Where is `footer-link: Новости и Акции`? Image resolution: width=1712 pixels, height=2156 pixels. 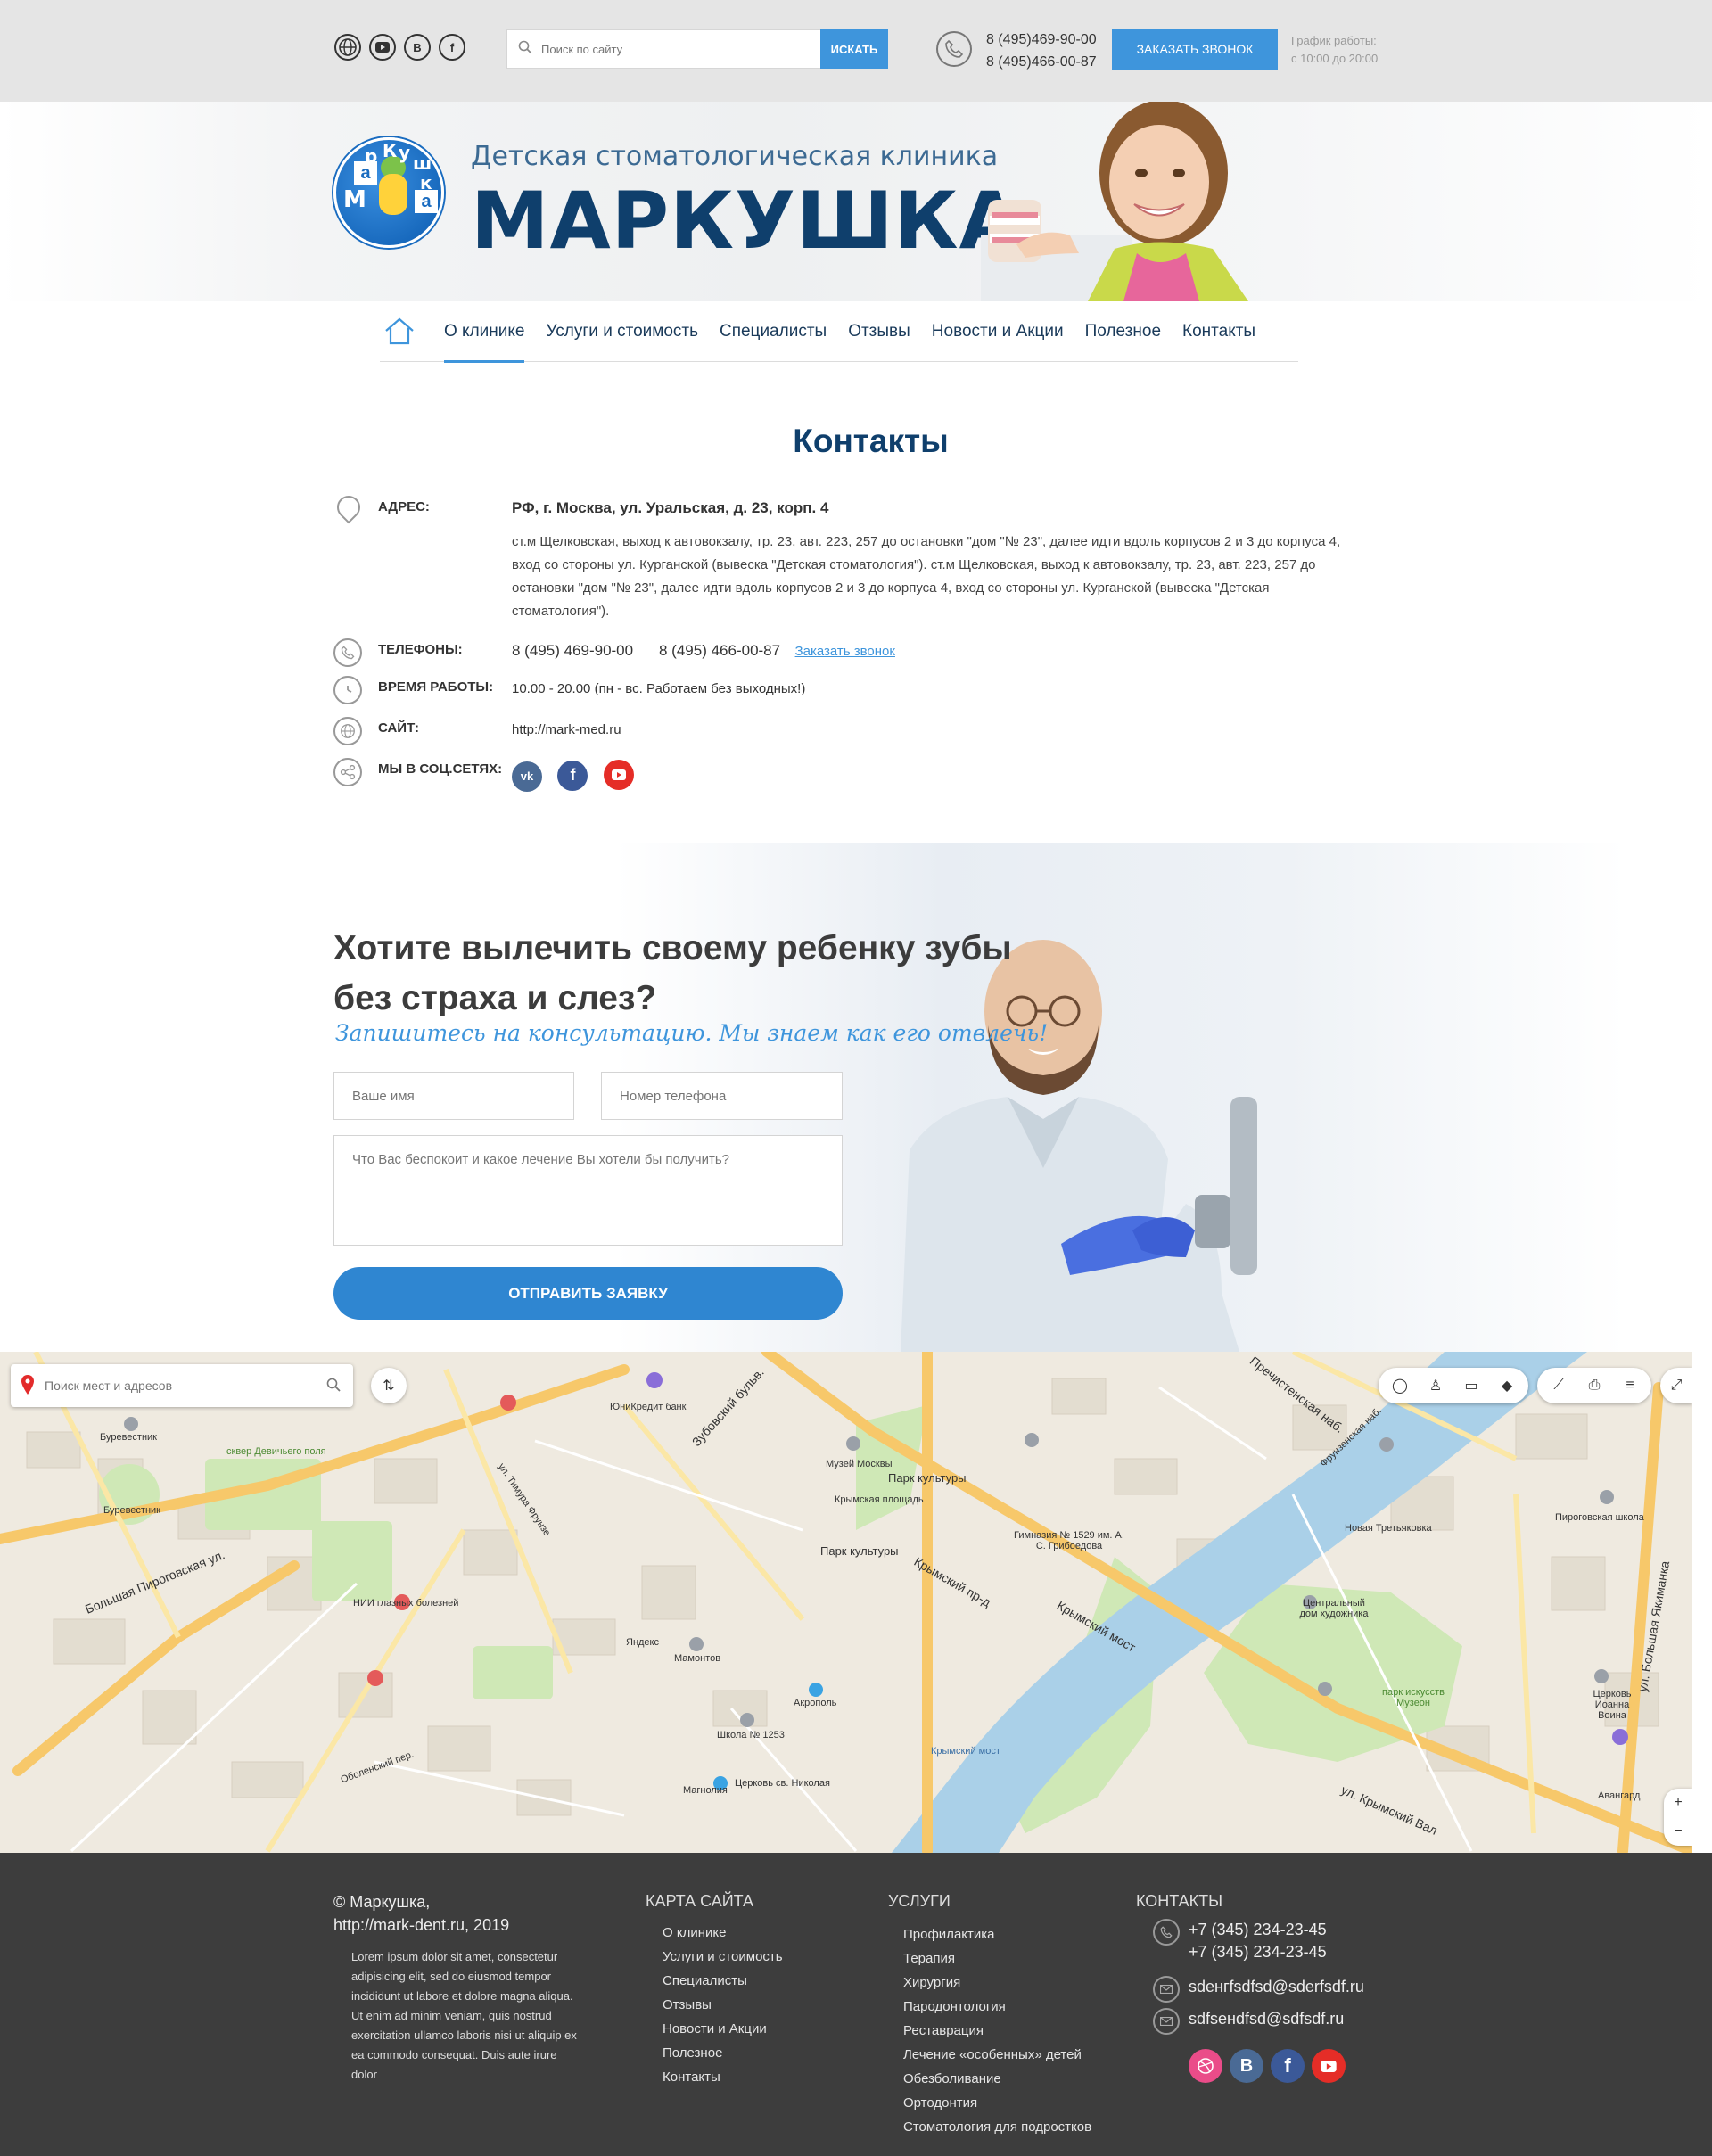 footer-link: Новости и Акции is located at coordinates (723, 2029).